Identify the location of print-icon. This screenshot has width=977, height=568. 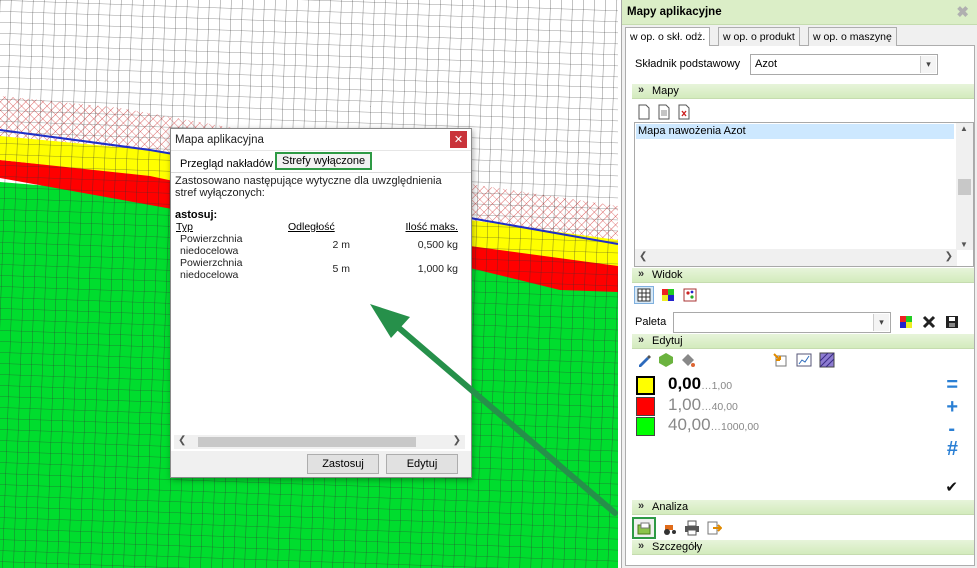
(692, 528).